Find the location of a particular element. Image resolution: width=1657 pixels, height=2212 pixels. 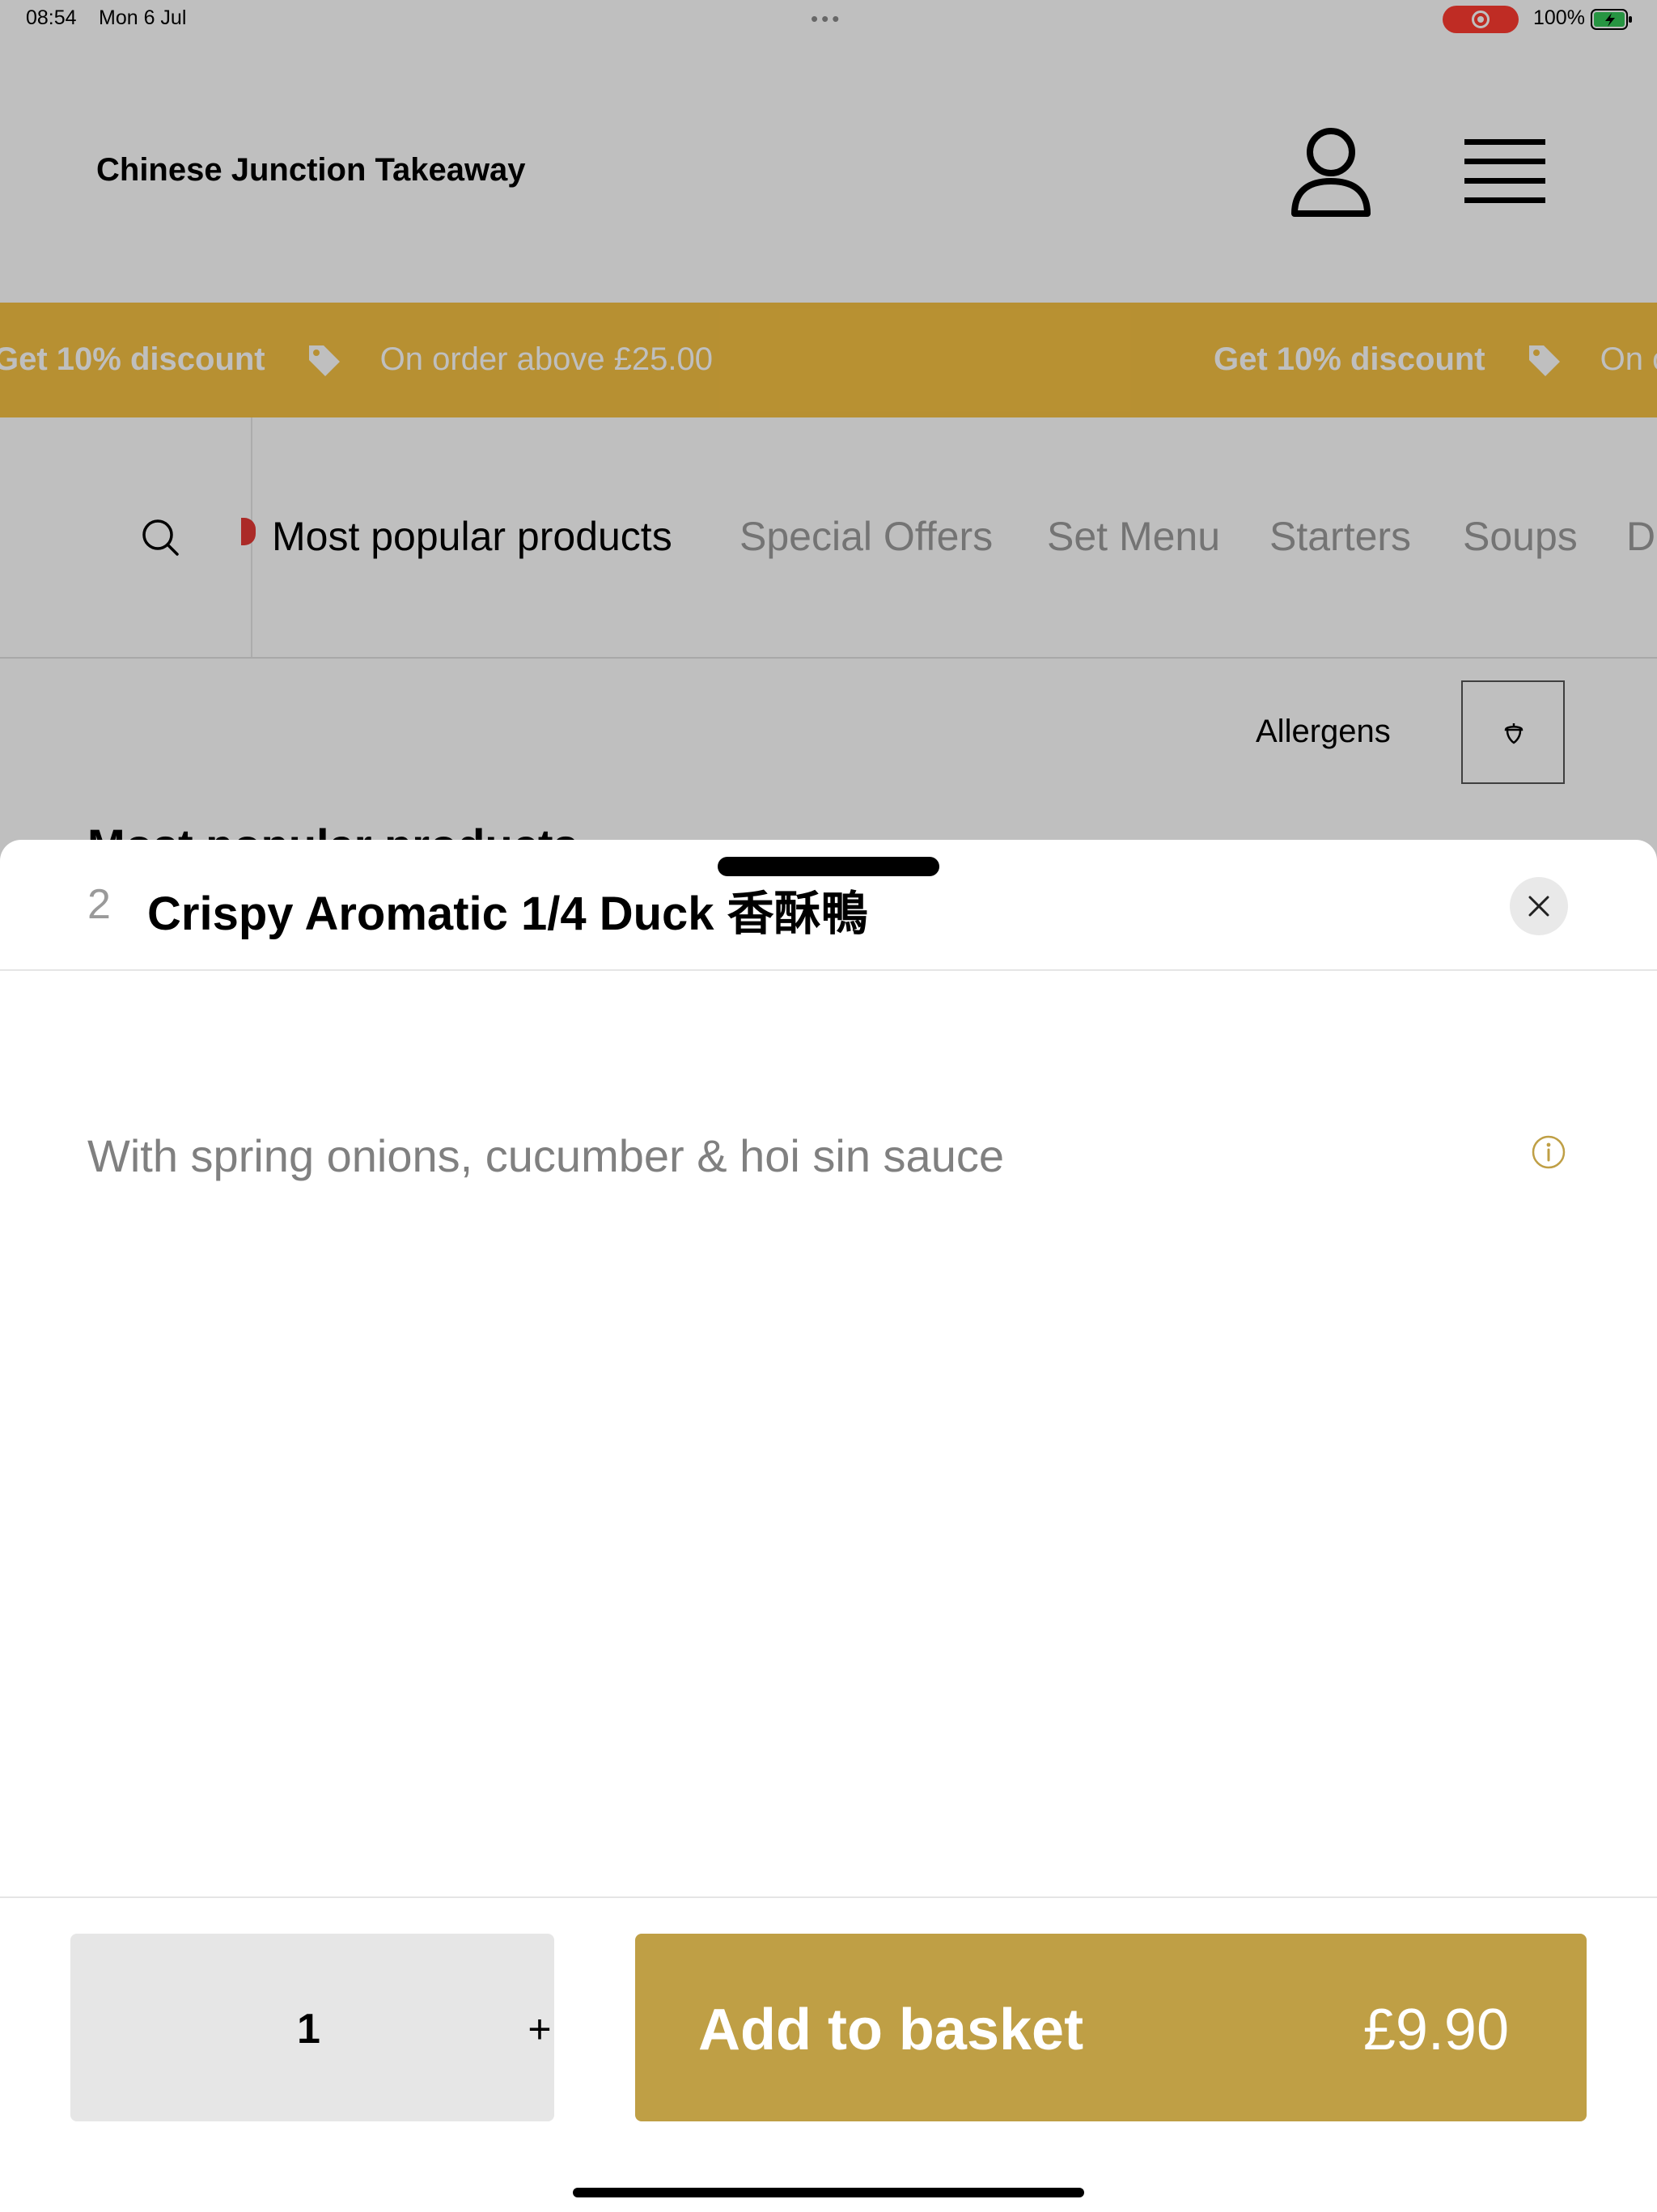

increase-quantity-button: + is located at coordinates (539, 2029).